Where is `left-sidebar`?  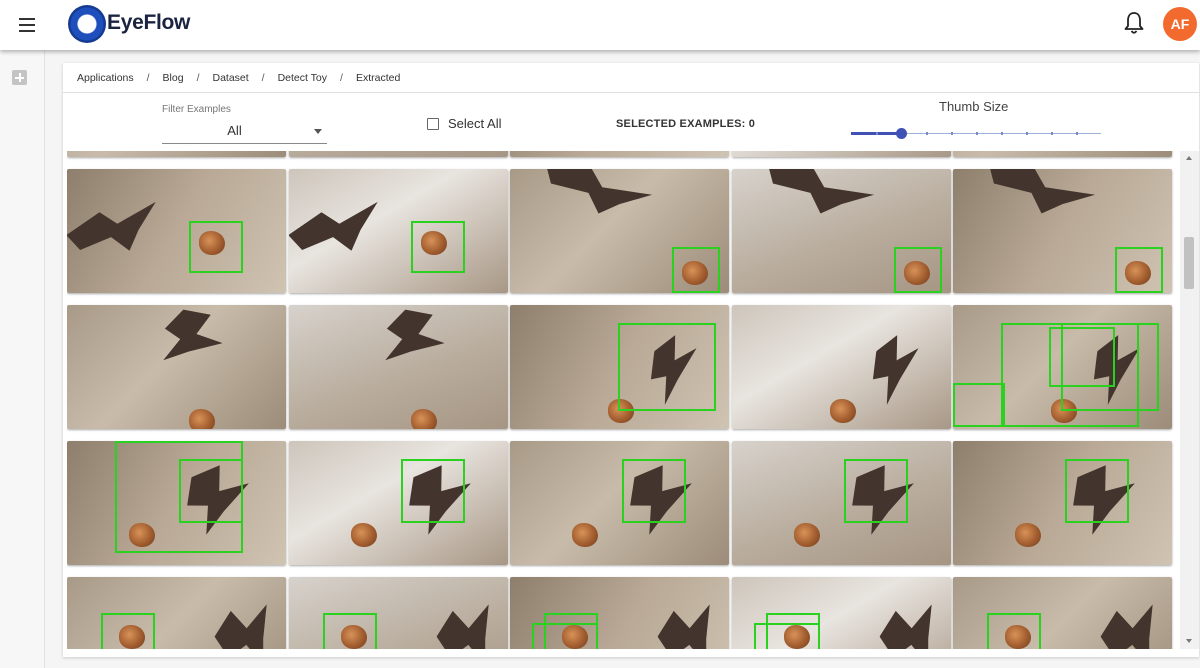
left-sidebar is located at coordinates (22, 359).